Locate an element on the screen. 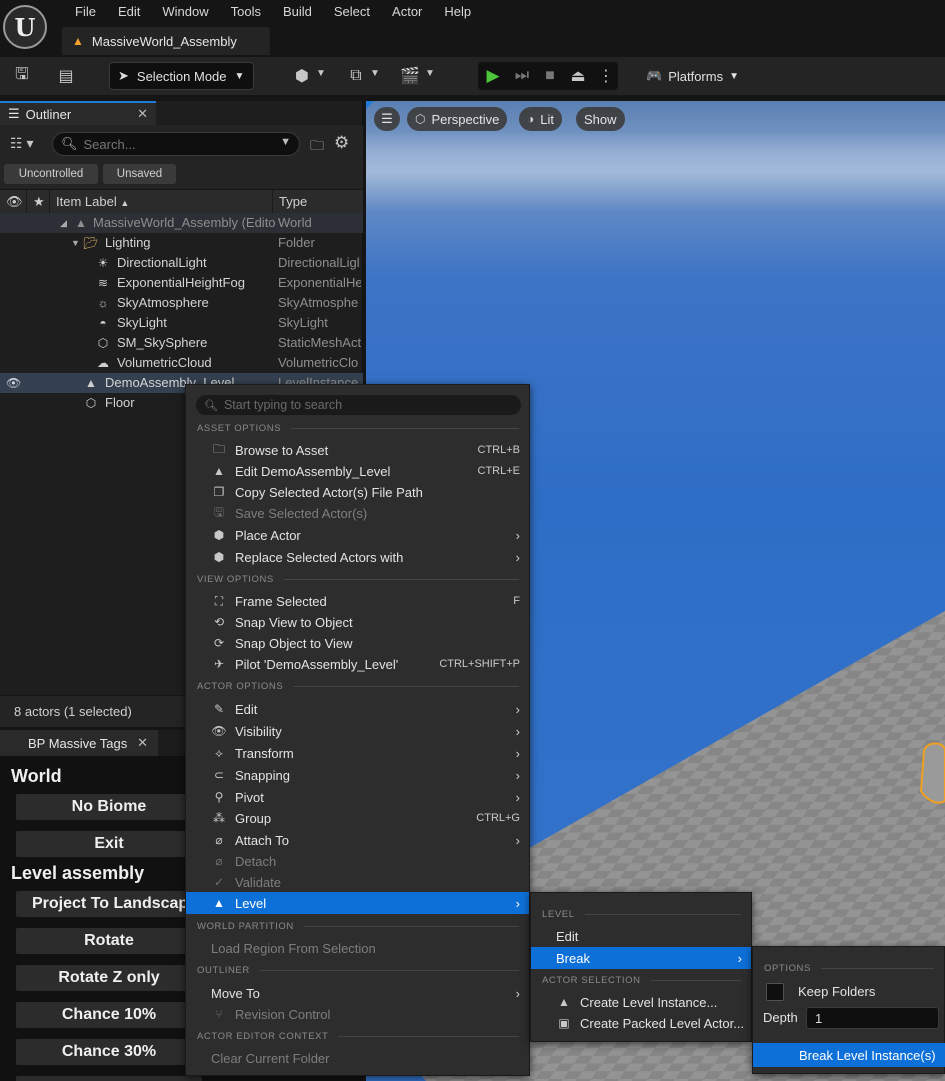 The height and width of the screenshot is (1081, 945). edit-submenu-item: ✎ Edit › is located at coordinates (357, 709).